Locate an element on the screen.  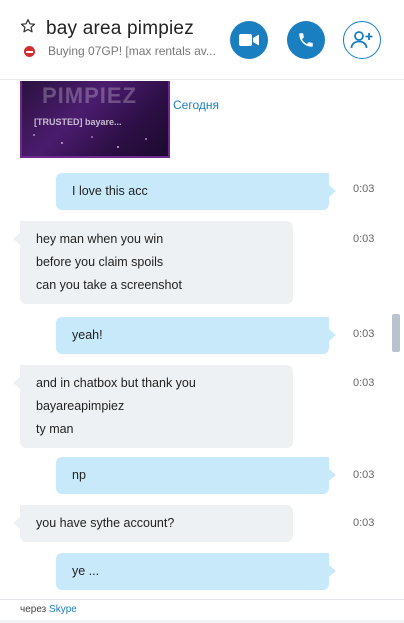
contact-name: bay area pimpiez is located at coordinates (120, 29).